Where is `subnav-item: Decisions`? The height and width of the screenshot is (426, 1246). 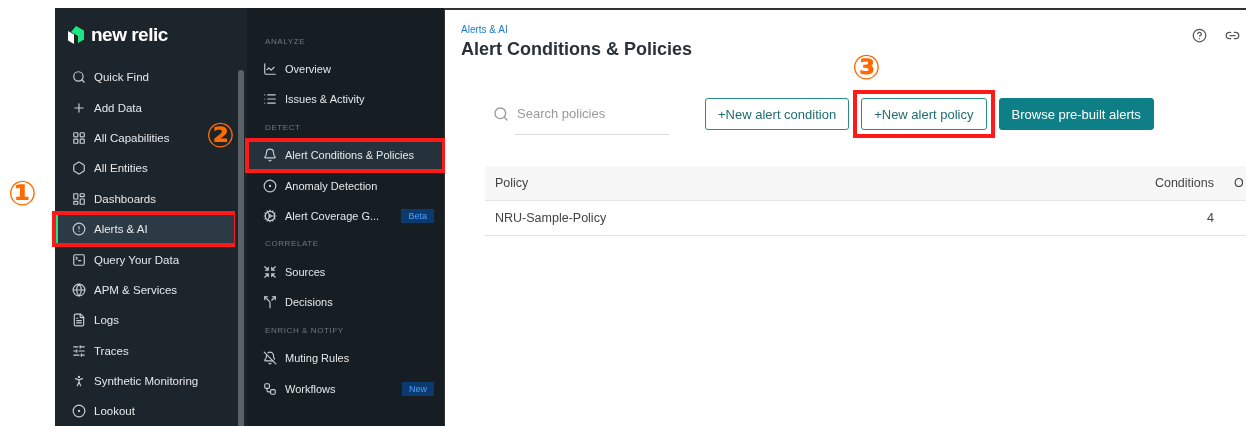 subnav-item: Decisions is located at coordinates (345, 302).